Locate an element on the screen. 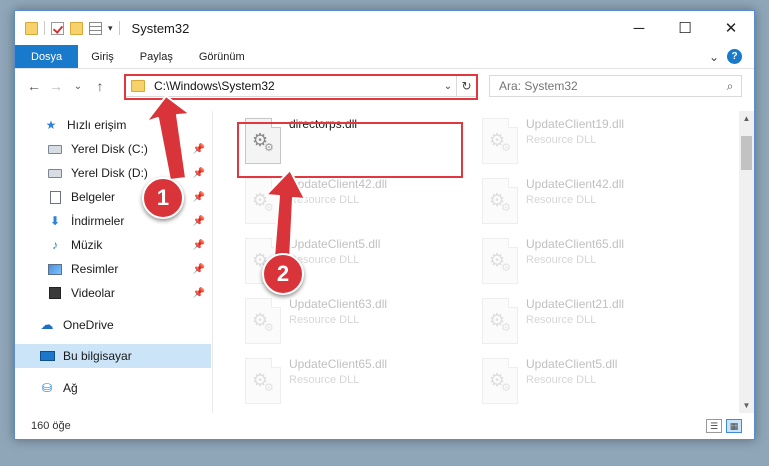 This screenshot has width=769, height=466. file-name: UpdateClient19.dll is located at coordinates (575, 124).